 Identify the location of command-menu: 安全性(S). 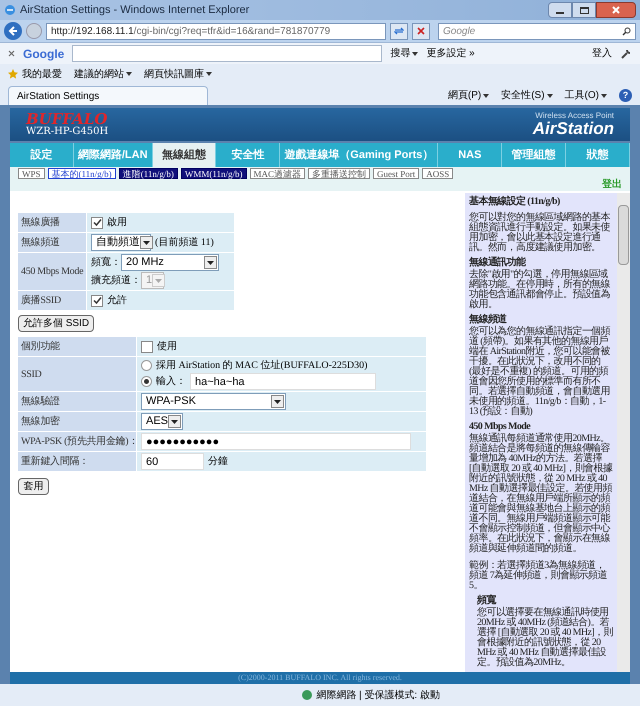
(527, 95).